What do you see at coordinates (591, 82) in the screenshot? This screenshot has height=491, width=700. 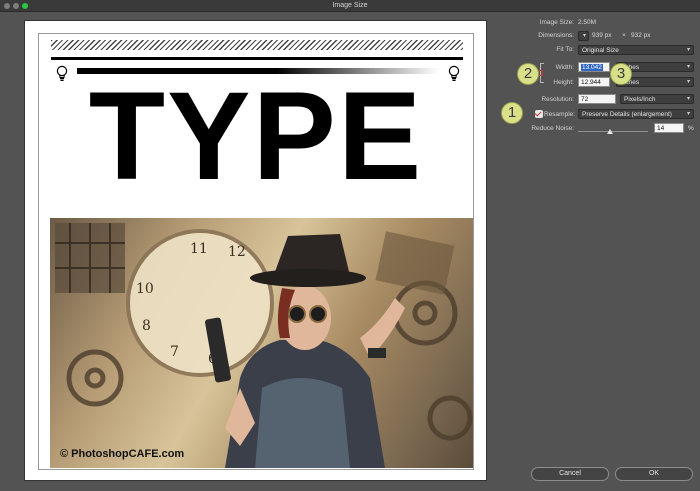 I see `height-value: 12.944` at bounding box center [591, 82].